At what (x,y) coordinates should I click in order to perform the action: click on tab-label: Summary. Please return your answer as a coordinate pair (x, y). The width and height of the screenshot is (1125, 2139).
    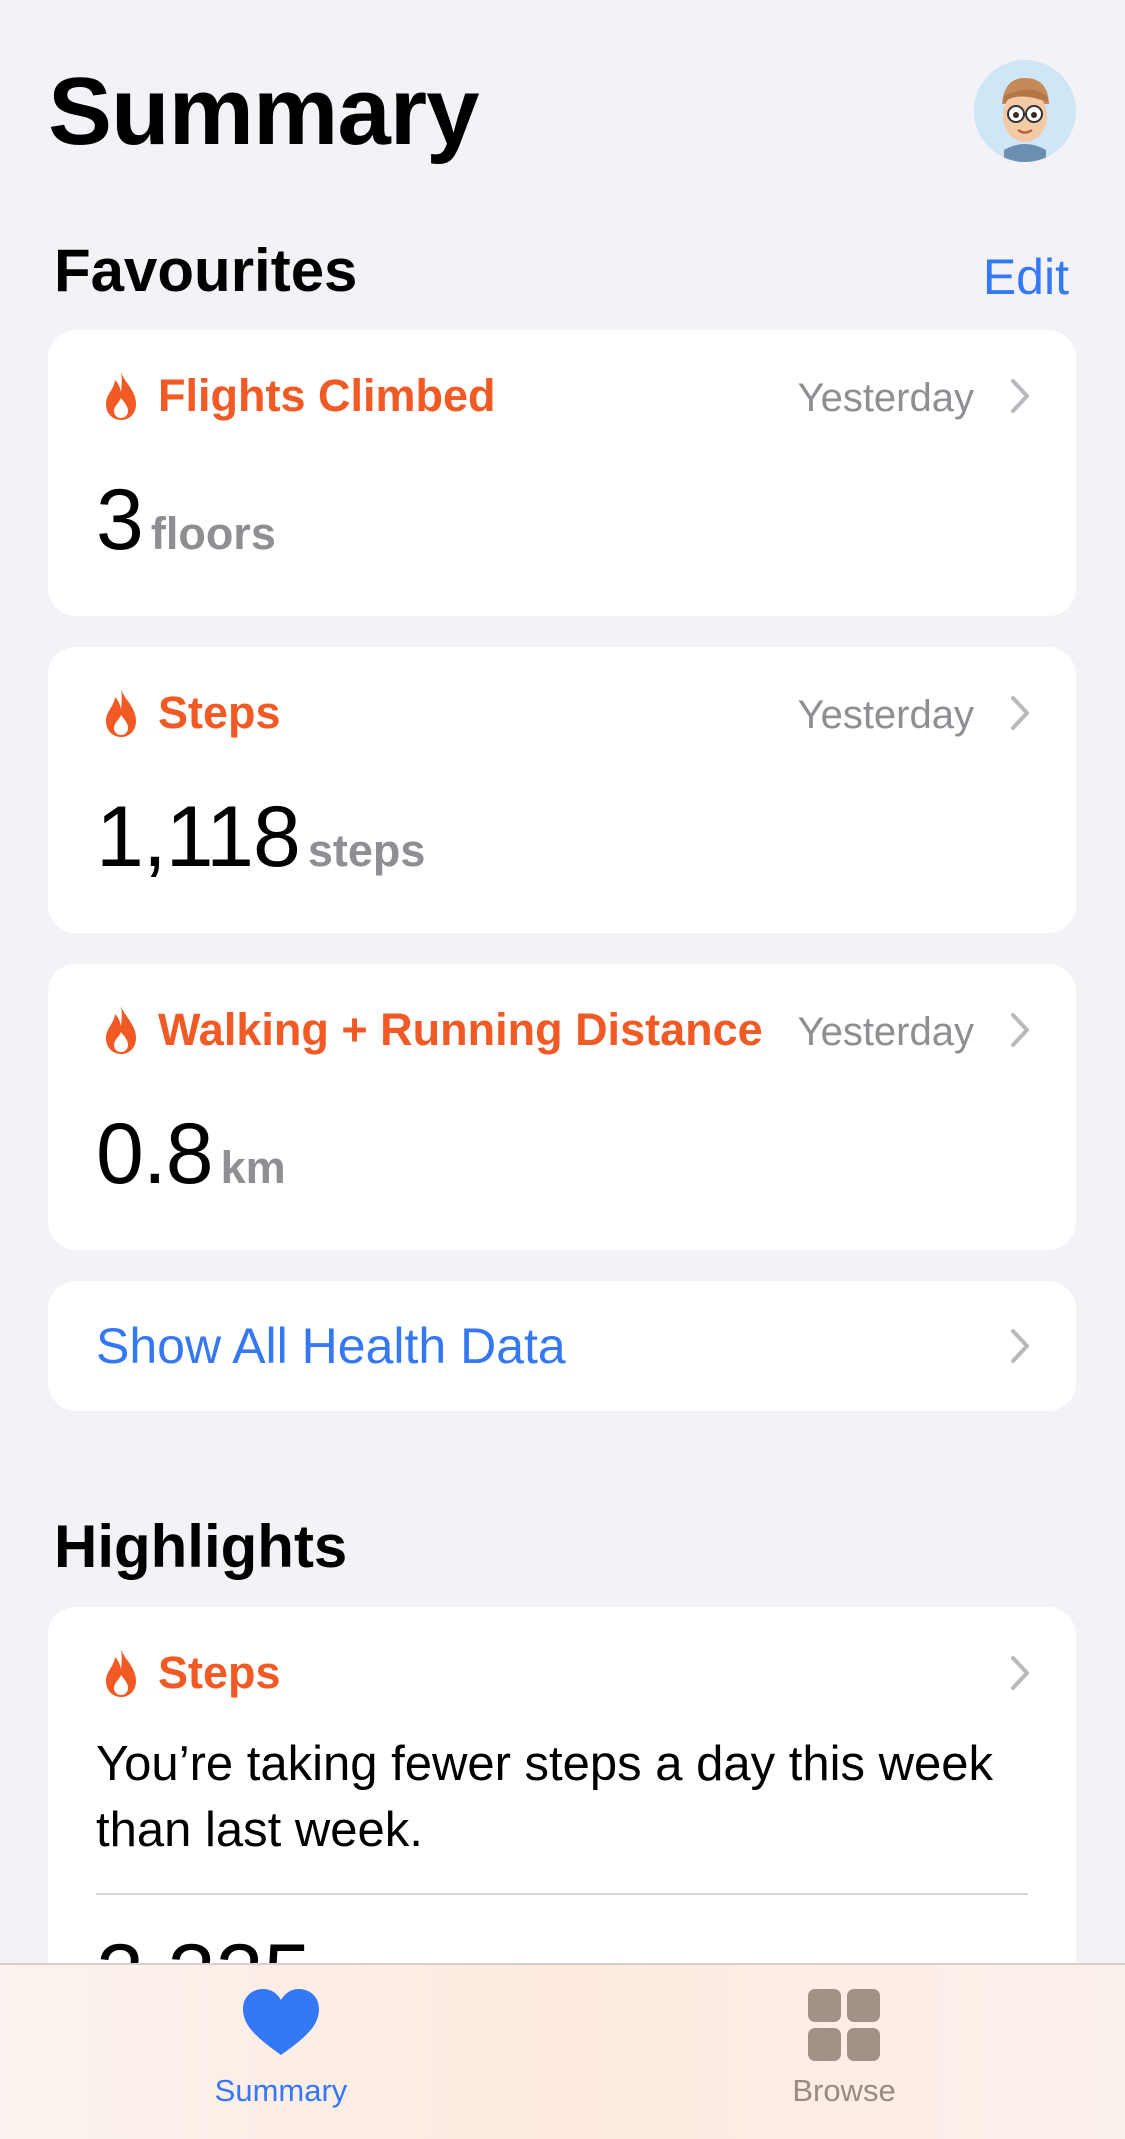
    Looking at the image, I should click on (281, 2090).